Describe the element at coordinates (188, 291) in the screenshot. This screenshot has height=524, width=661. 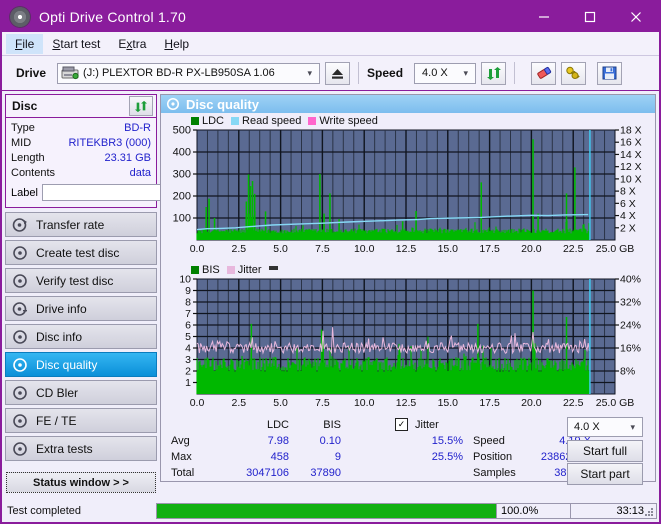
I see `svg-text: 9` at that location.